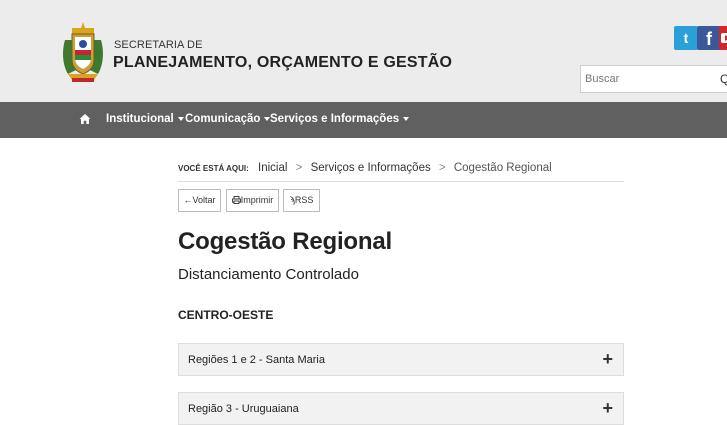 The width and height of the screenshot is (727, 425). I want to click on nav-item-servicos: Serviços e Informações, so click(340, 119).